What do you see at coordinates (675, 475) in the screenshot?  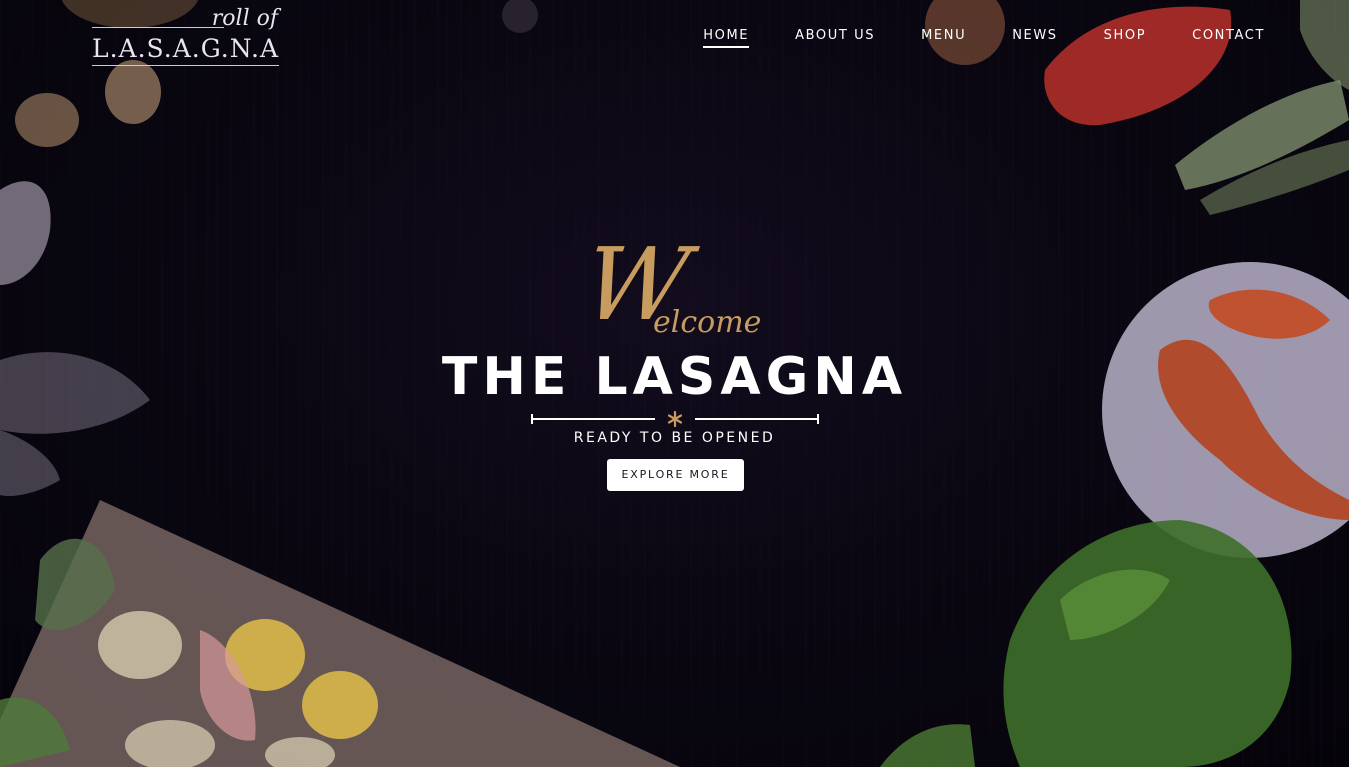 I see `explore-more-button: EXPLORE MORE` at bounding box center [675, 475].